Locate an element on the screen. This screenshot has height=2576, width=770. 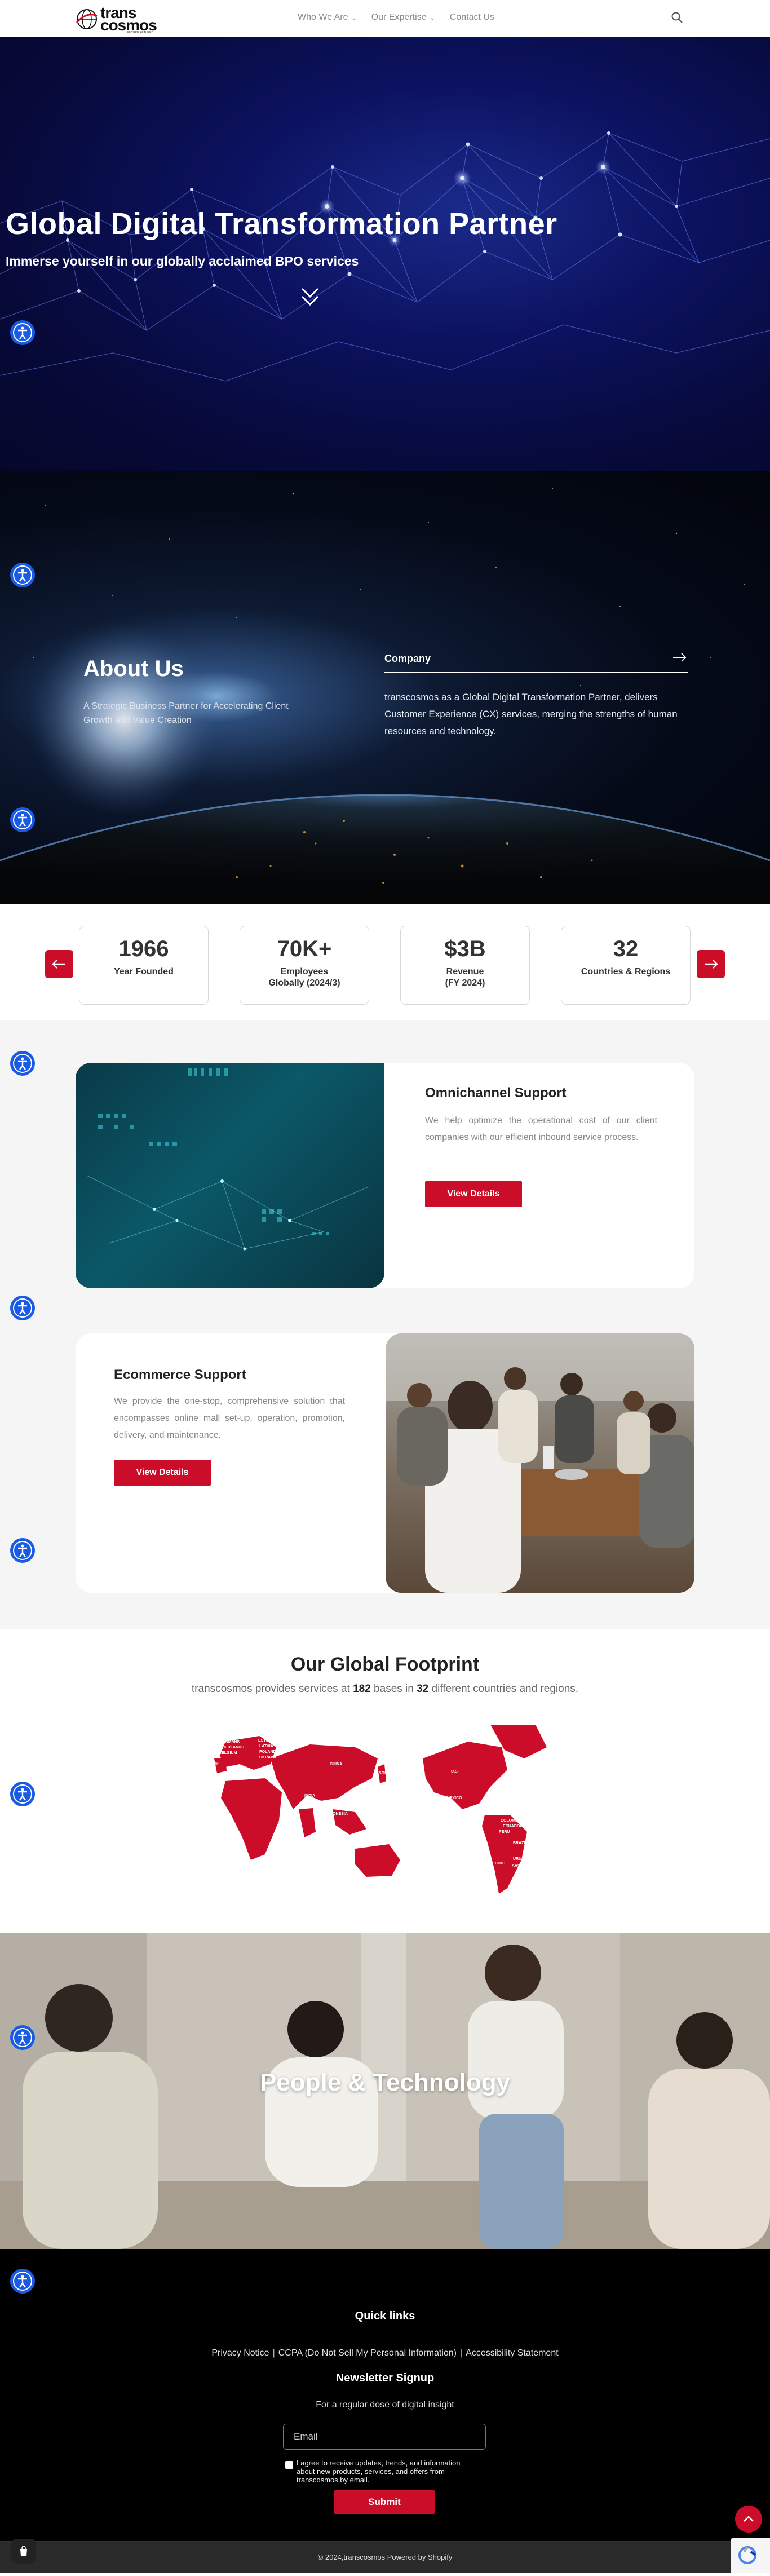
map-label: NORWAY is located at coordinates (236, 1736).